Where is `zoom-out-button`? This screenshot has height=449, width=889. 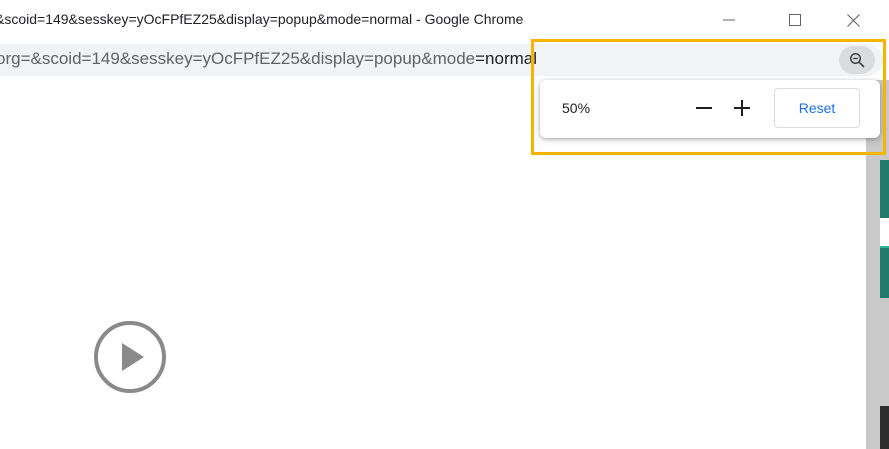 zoom-out-button is located at coordinates (704, 108).